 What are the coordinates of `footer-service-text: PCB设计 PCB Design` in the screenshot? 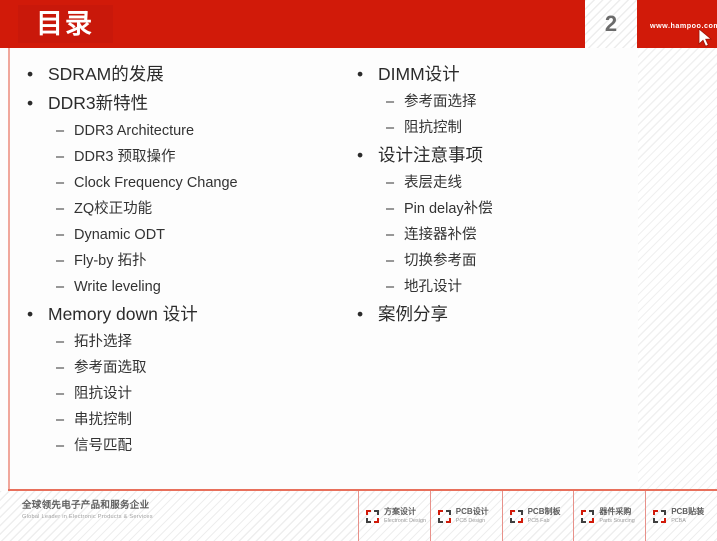 It's located at (472, 516).